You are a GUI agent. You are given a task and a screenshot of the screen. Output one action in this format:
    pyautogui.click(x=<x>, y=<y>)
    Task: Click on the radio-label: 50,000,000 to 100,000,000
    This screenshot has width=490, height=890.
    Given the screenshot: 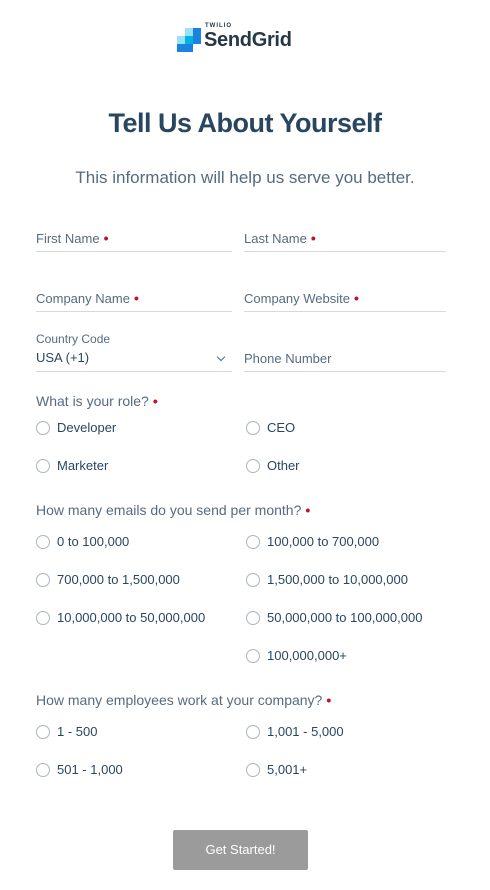 What is the action you would take?
    pyautogui.click(x=345, y=617)
    